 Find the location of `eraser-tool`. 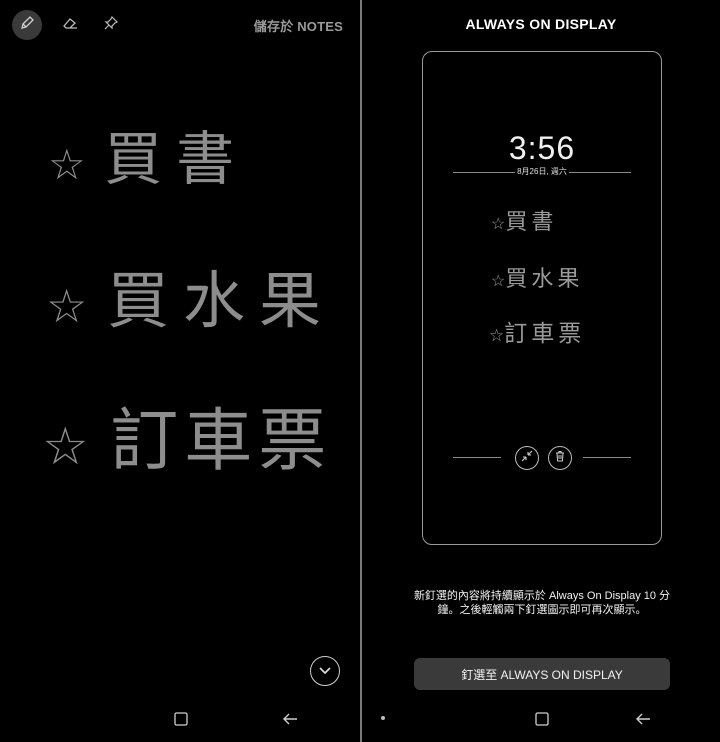

eraser-tool is located at coordinates (70, 25).